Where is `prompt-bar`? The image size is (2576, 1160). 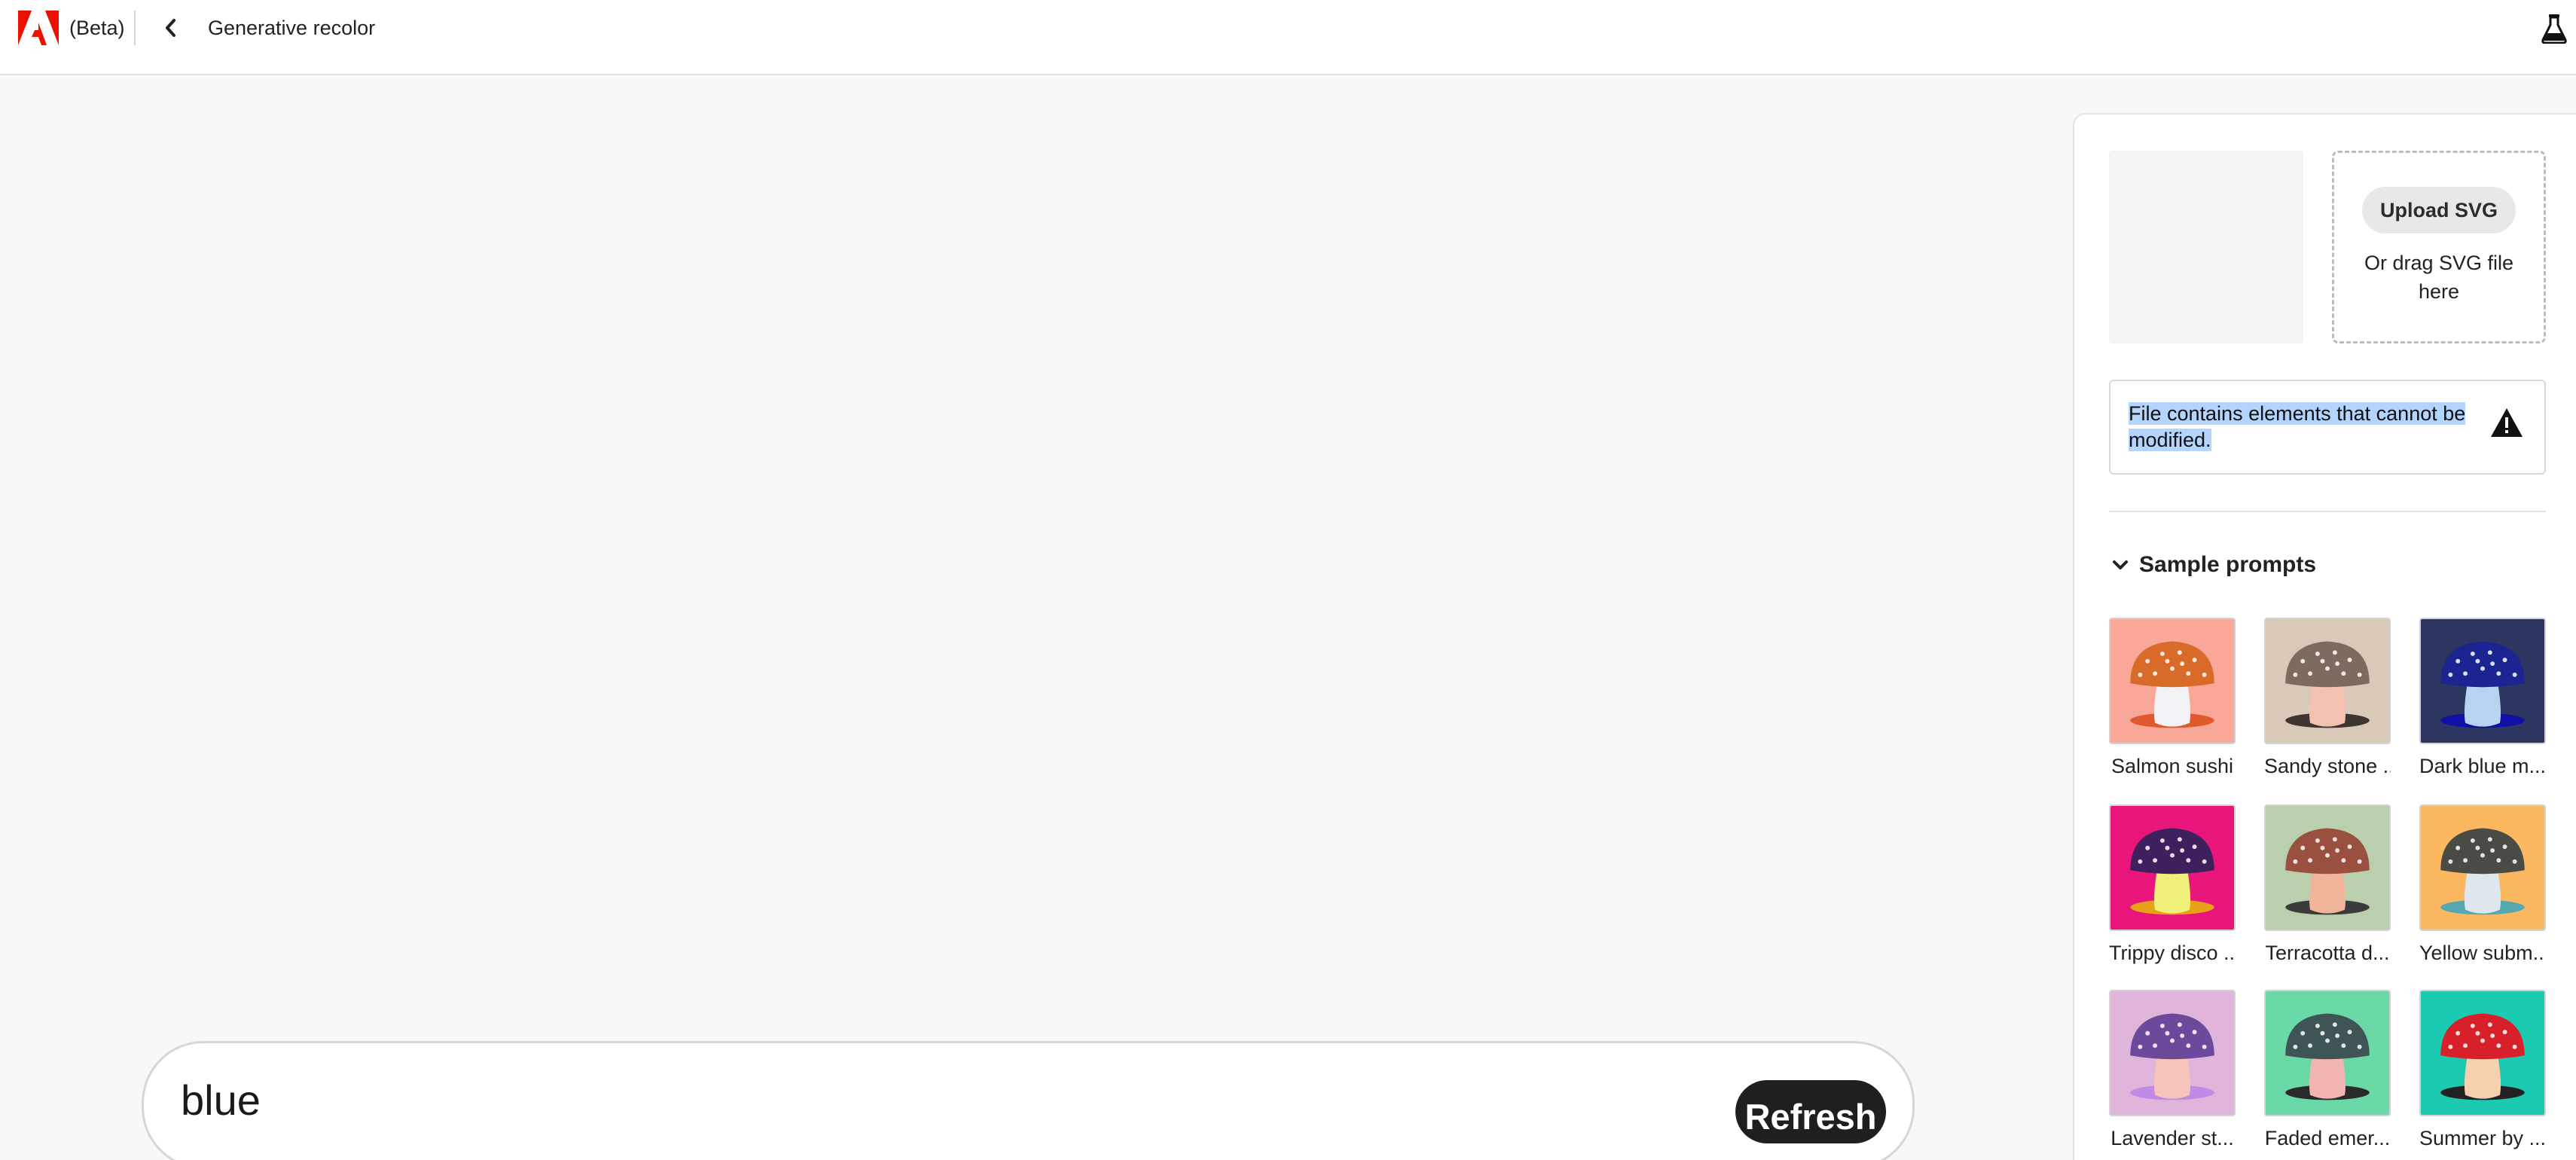 prompt-bar is located at coordinates (1029, 1101).